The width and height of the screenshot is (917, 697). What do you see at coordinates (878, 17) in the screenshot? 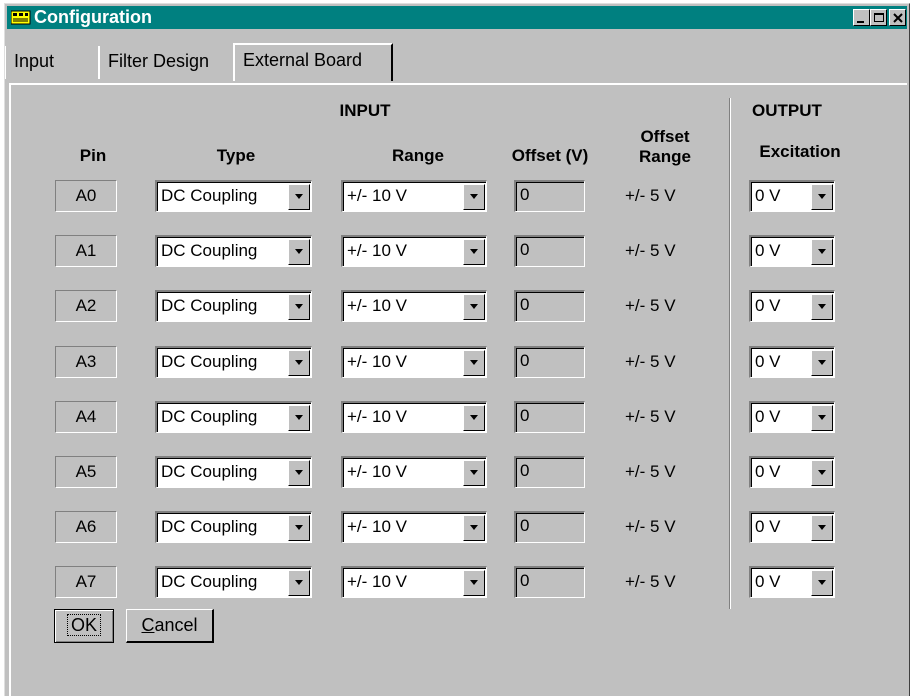
I see `maximize-button` at bounding box center [878, 17].